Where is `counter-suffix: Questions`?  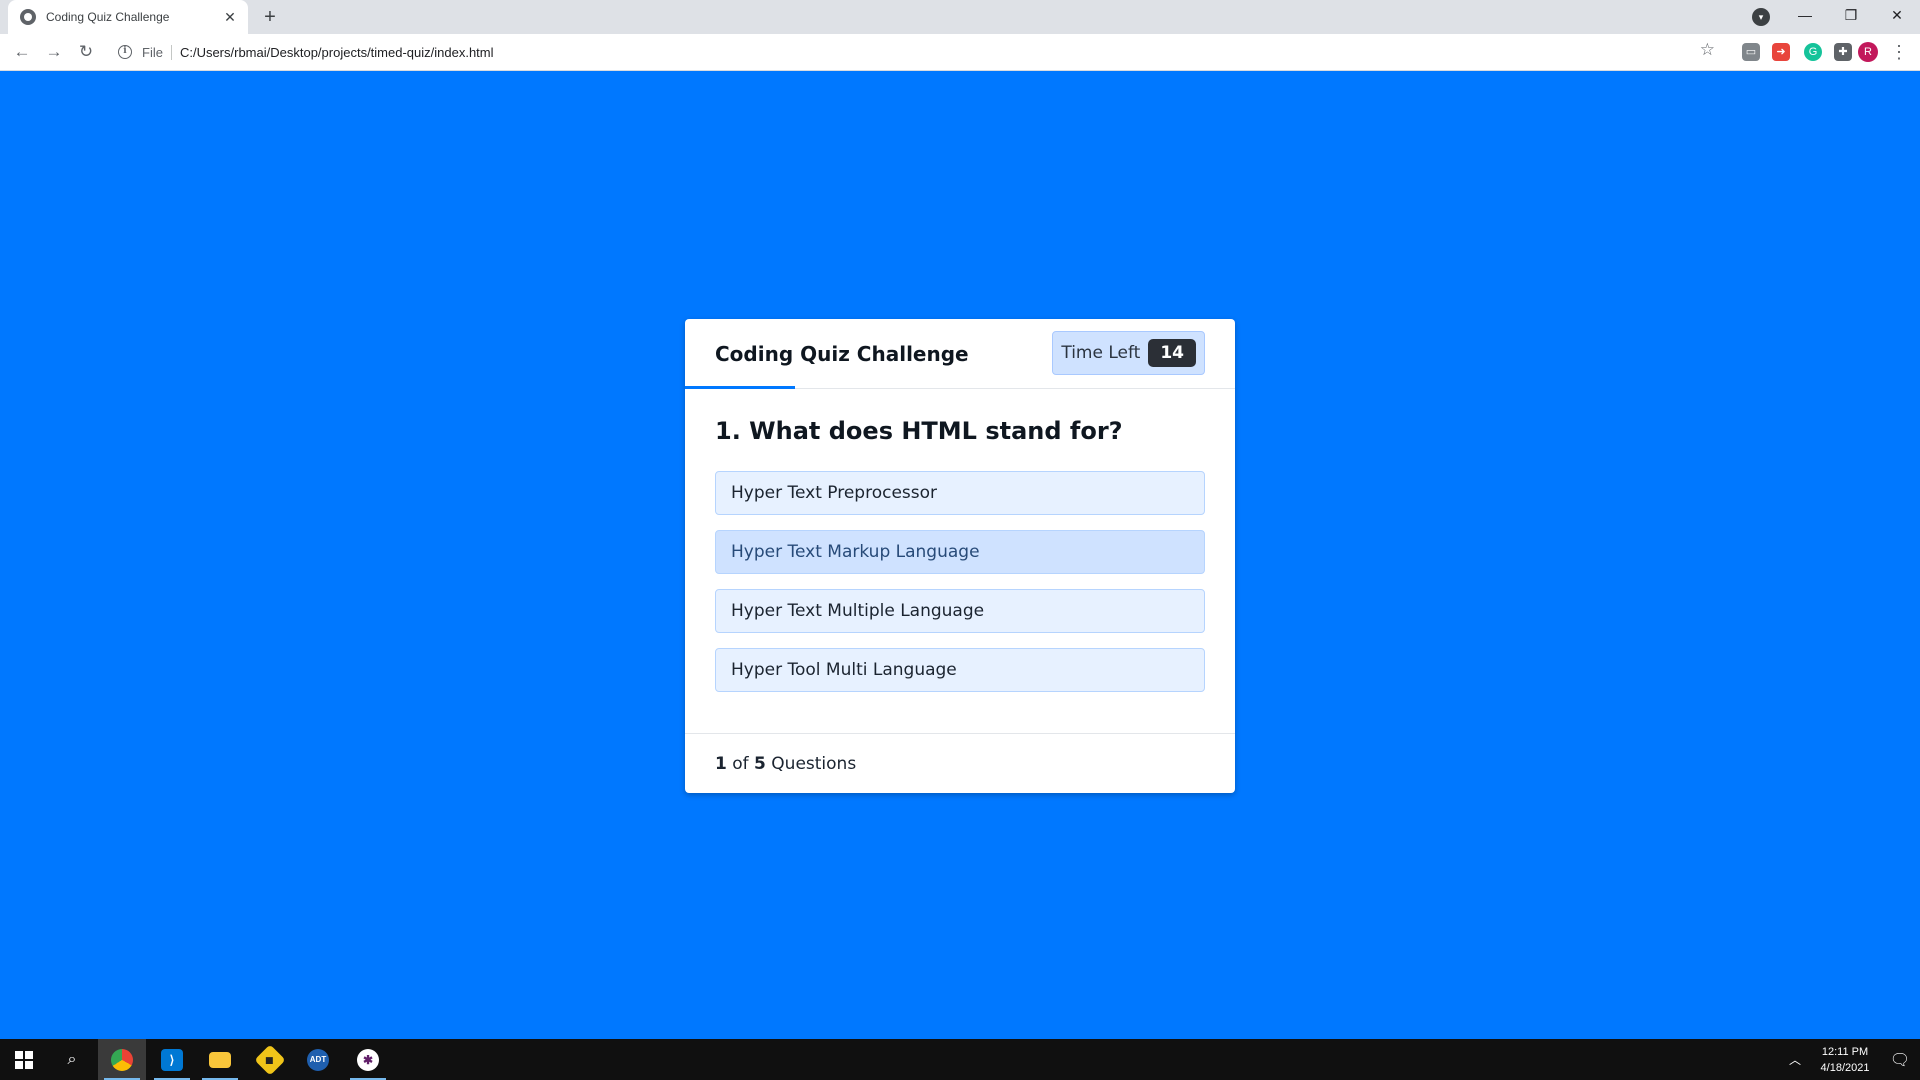
counter-suffix: Questions is located at coordinates (811, 763).